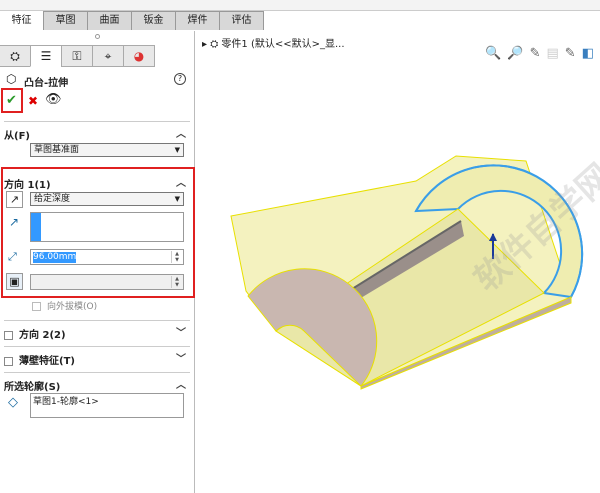 The image size is (600, 493). What do you see at coordinates (97, 382) in the screenshot?
I see `selected-contours-section-header: 所选轮廓(S) ︿` at bounding box center [97, 382].